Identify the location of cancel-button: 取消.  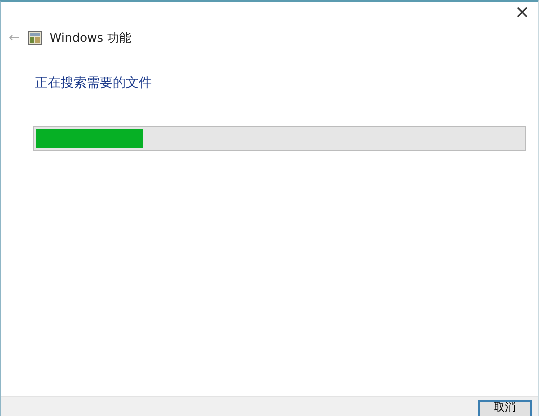
(505, 408).